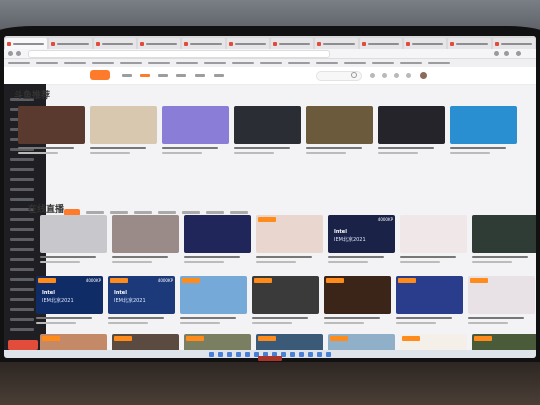 The width and height of the screenshot is (540, 405). Describe the element at coordinates (100, 75) in the screenshot. I see `site-logo` at that location.